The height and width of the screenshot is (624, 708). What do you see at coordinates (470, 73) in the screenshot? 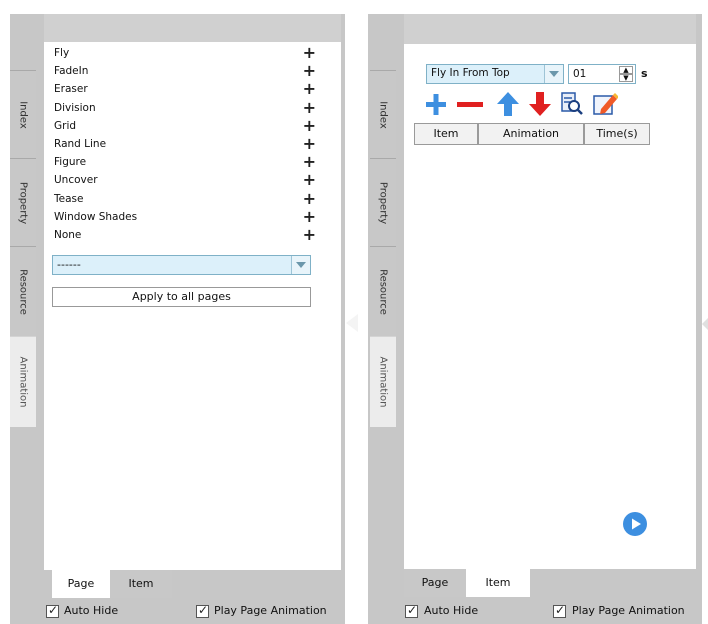
I see `animation-select-value: Fly In From Top` at bounding box center [470, 73].